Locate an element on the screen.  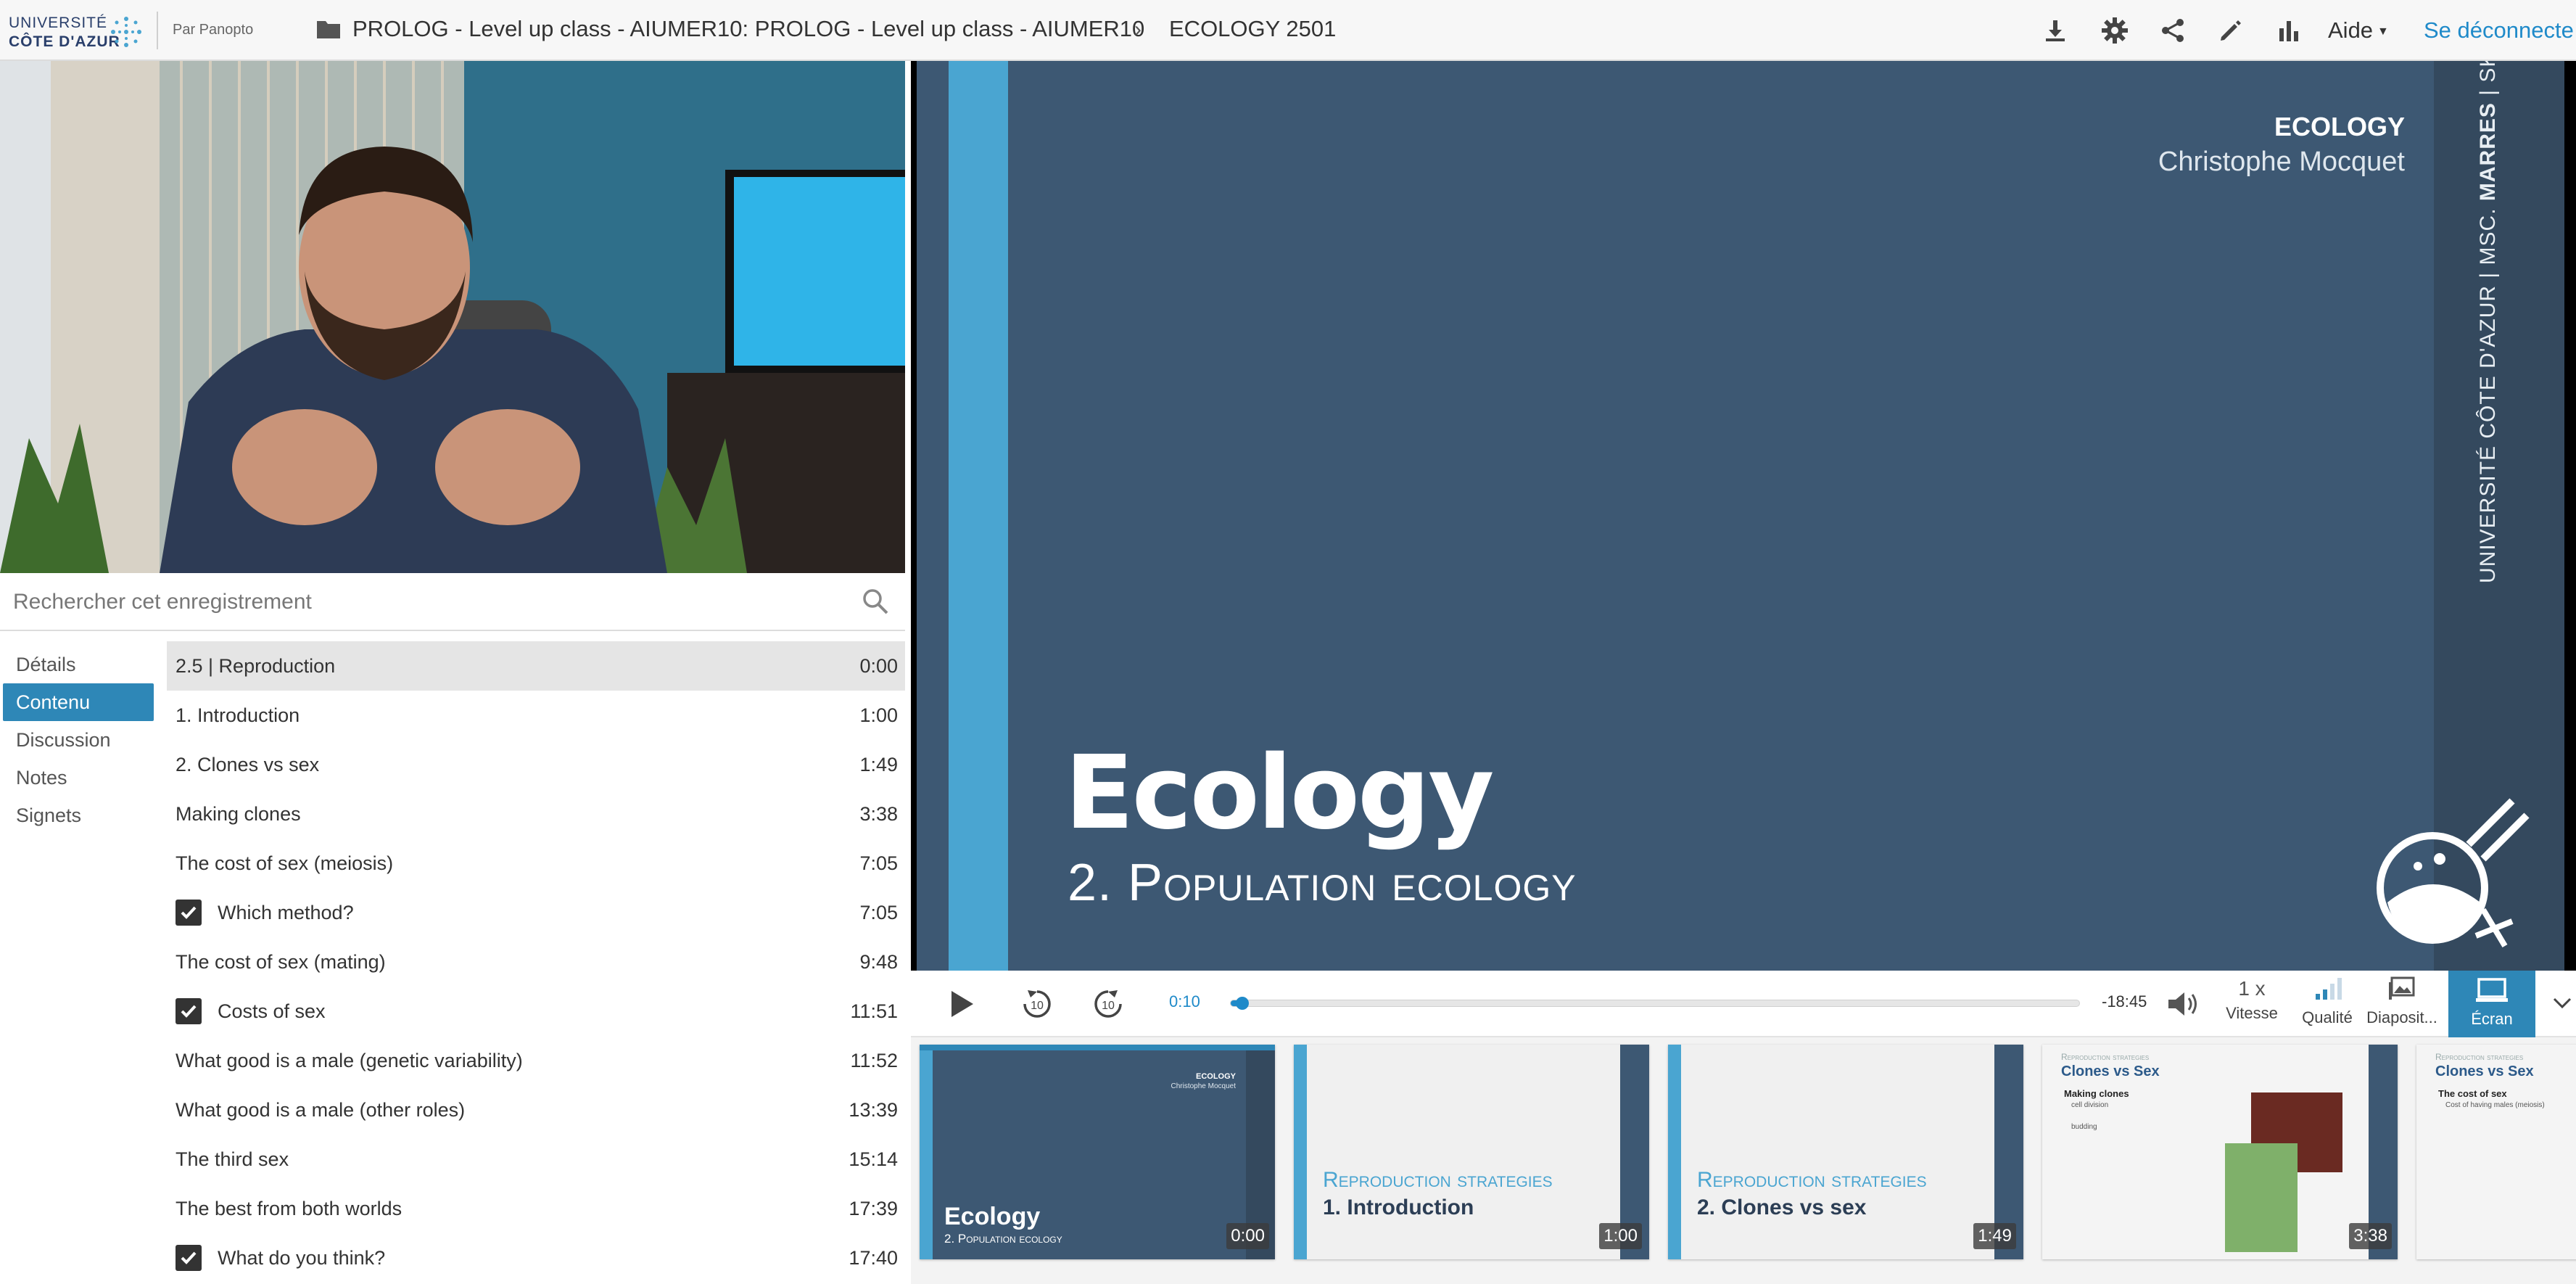
list-item: The best from both worlds 17:39 is located at coordinates (536, 1208).